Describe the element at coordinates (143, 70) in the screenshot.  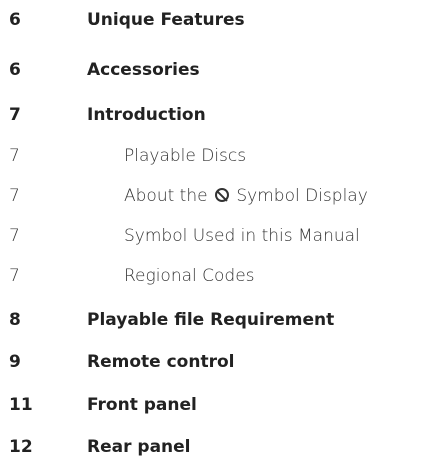
I see `toc-title: Accessories` at that location.